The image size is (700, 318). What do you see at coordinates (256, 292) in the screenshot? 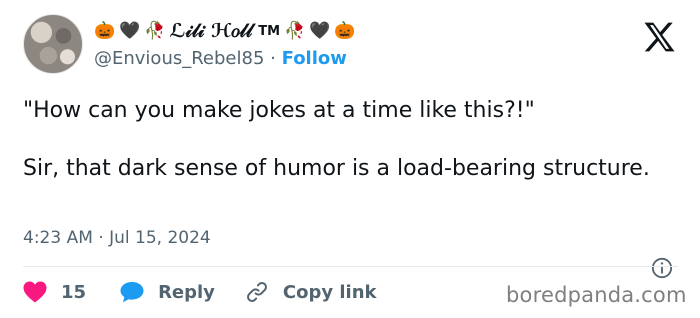
I see `link-icon` at bounding box center [256, 292].